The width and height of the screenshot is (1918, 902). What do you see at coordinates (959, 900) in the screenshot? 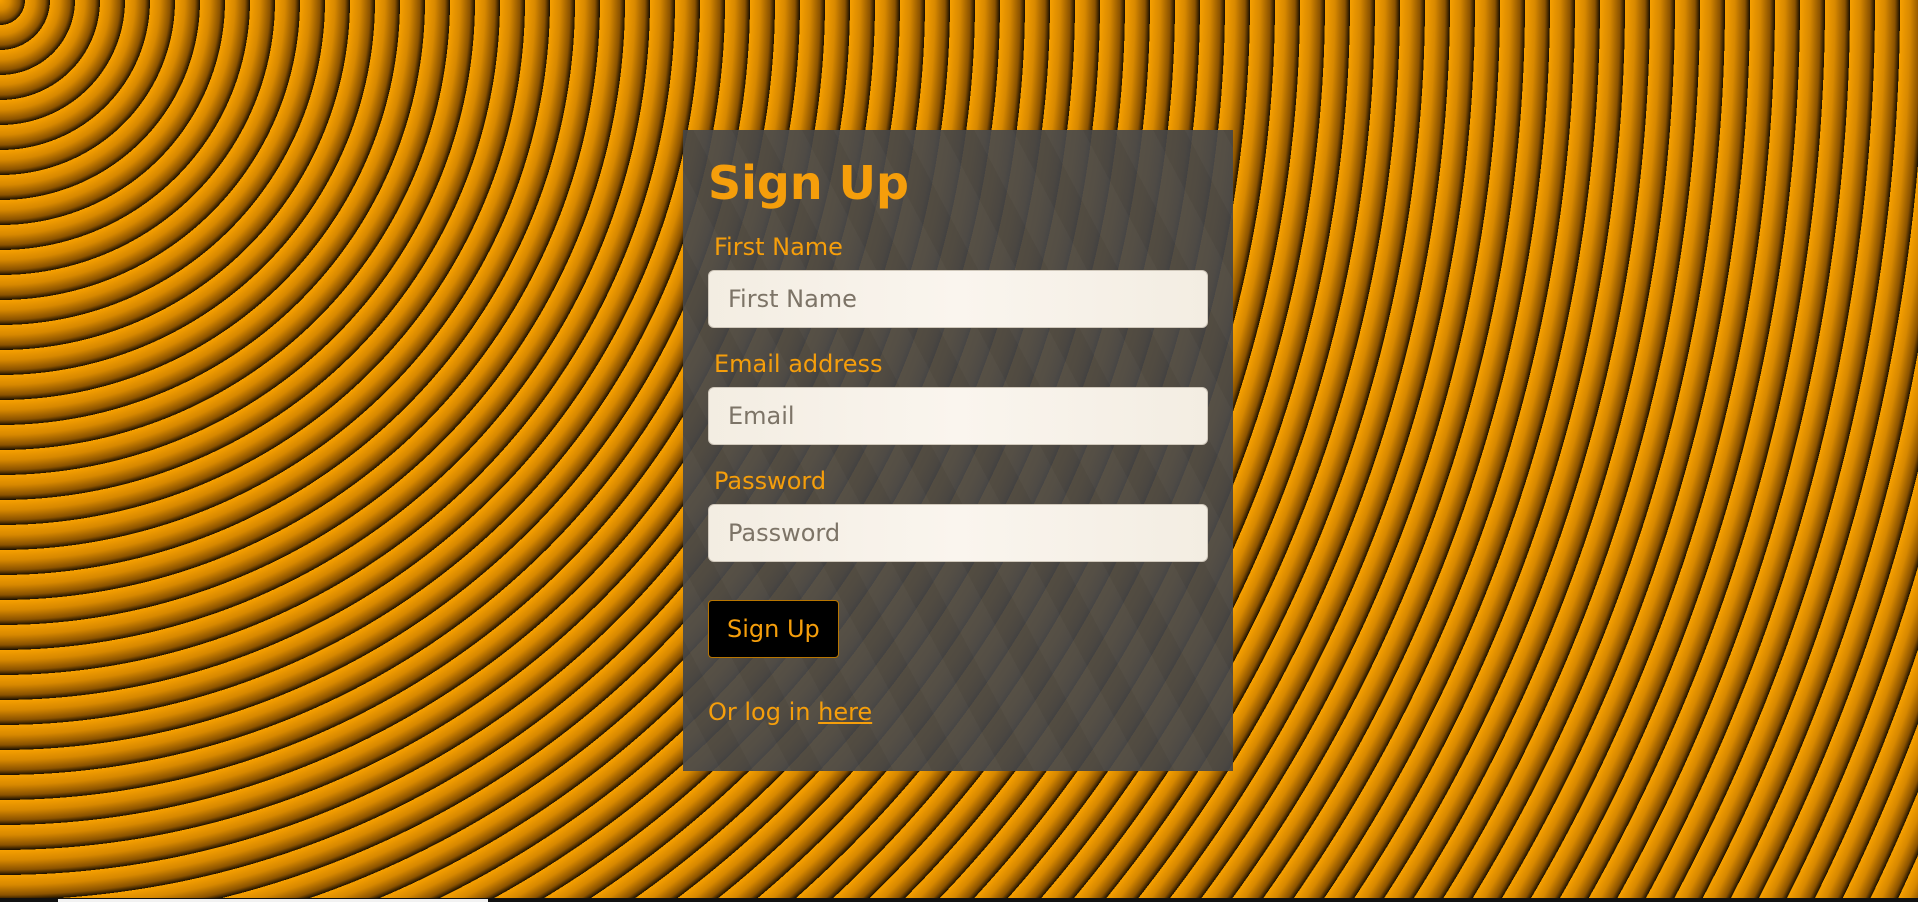
I see `bottom-strip` at bounding box center [959, 900].